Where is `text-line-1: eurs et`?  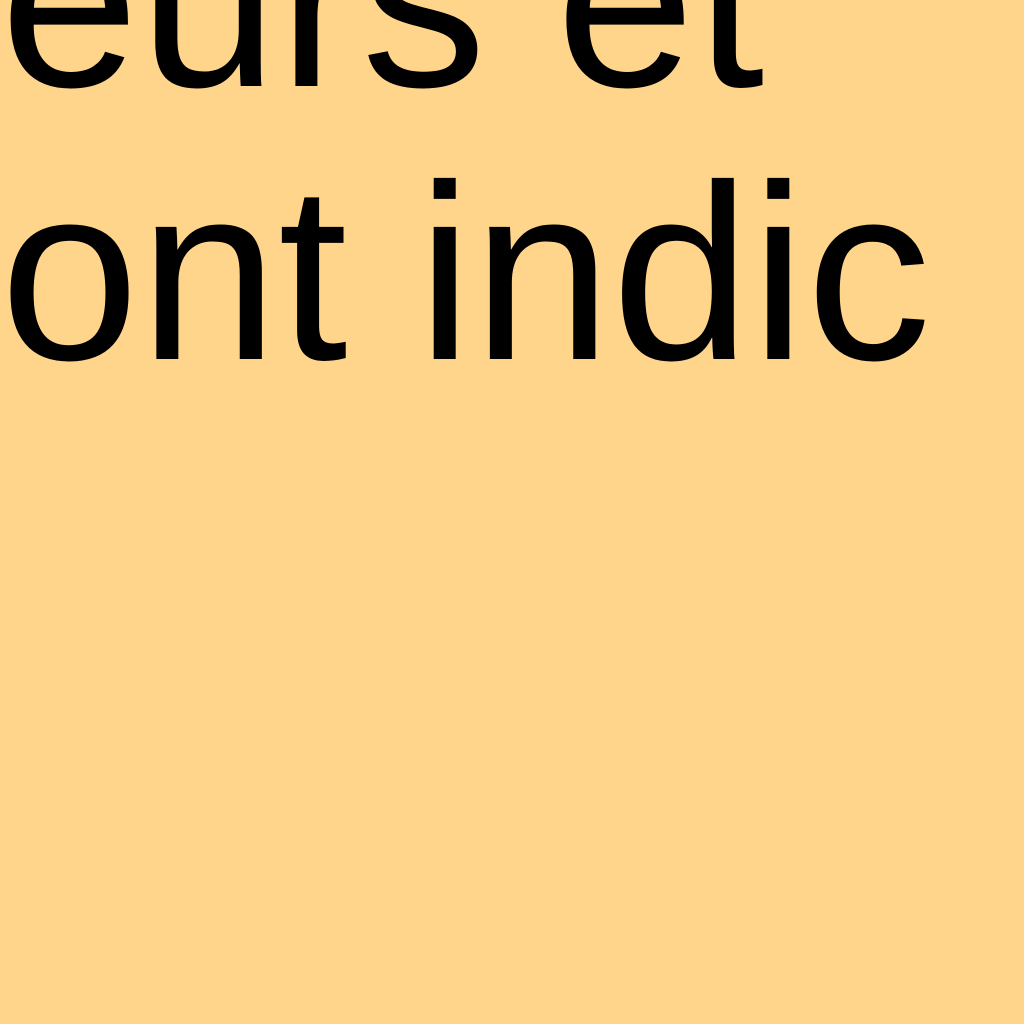
text-line-1: eurs et is located at coordinates (382, 62).